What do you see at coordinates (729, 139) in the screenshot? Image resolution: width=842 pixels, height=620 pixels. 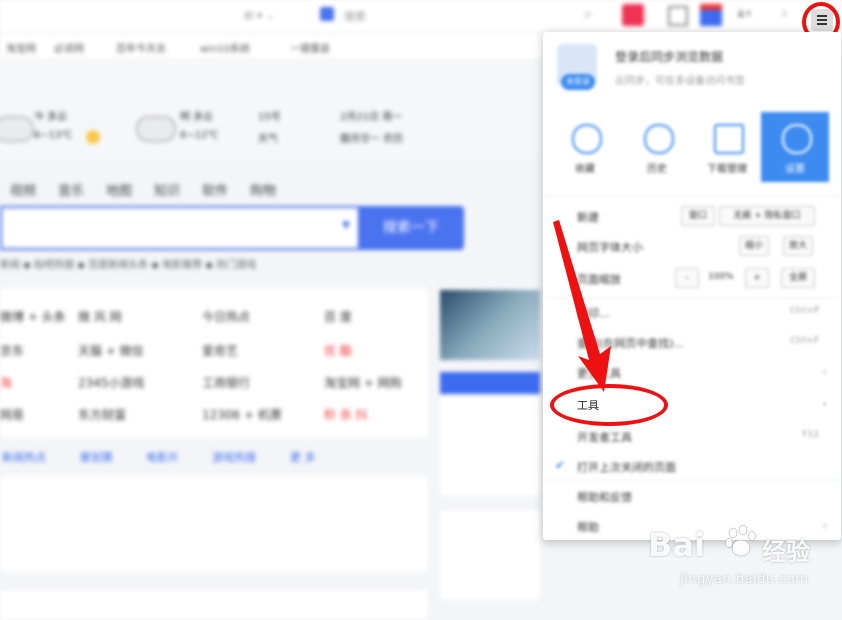 I see `download-box-icon` at bounding box center [729, 139].